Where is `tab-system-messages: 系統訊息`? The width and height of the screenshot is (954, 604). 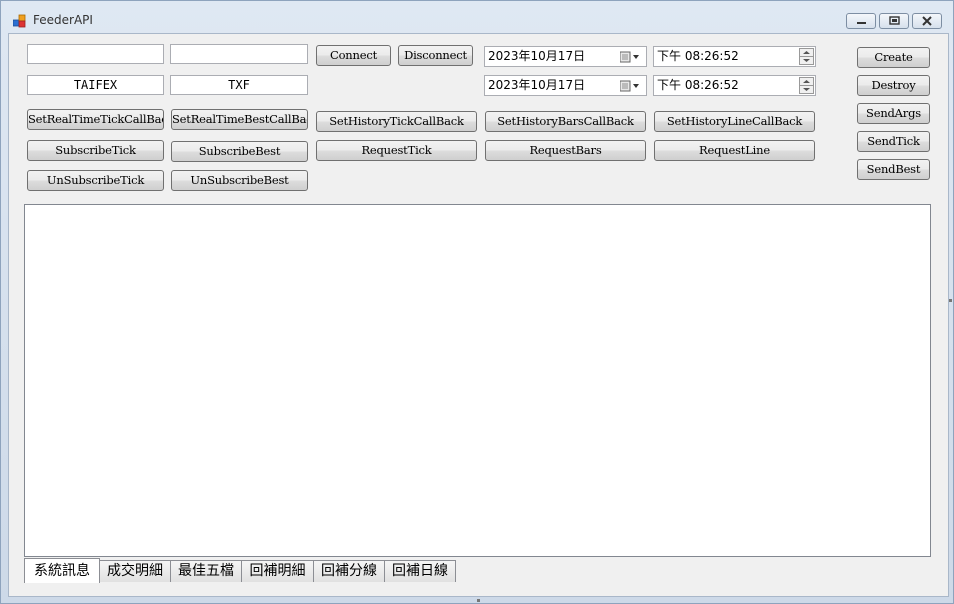
tab-system-messages: 系統訊息 is located at coordinates (62, 570).